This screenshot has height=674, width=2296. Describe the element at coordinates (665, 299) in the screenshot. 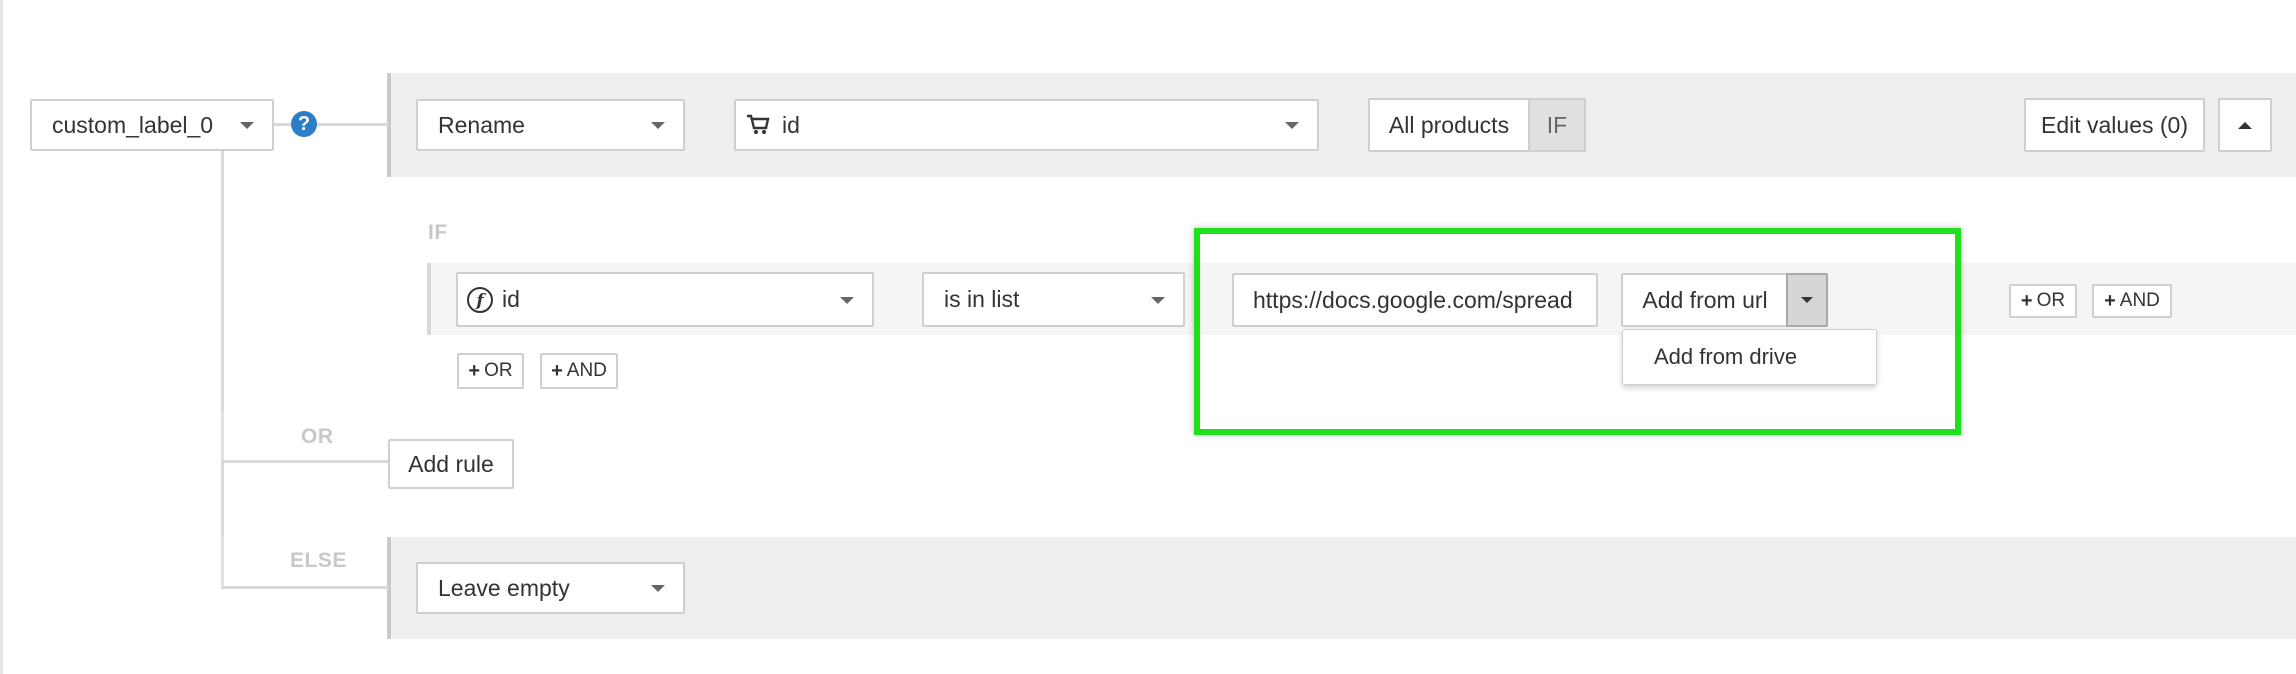

I see `condition-field-select: f id` at that location.